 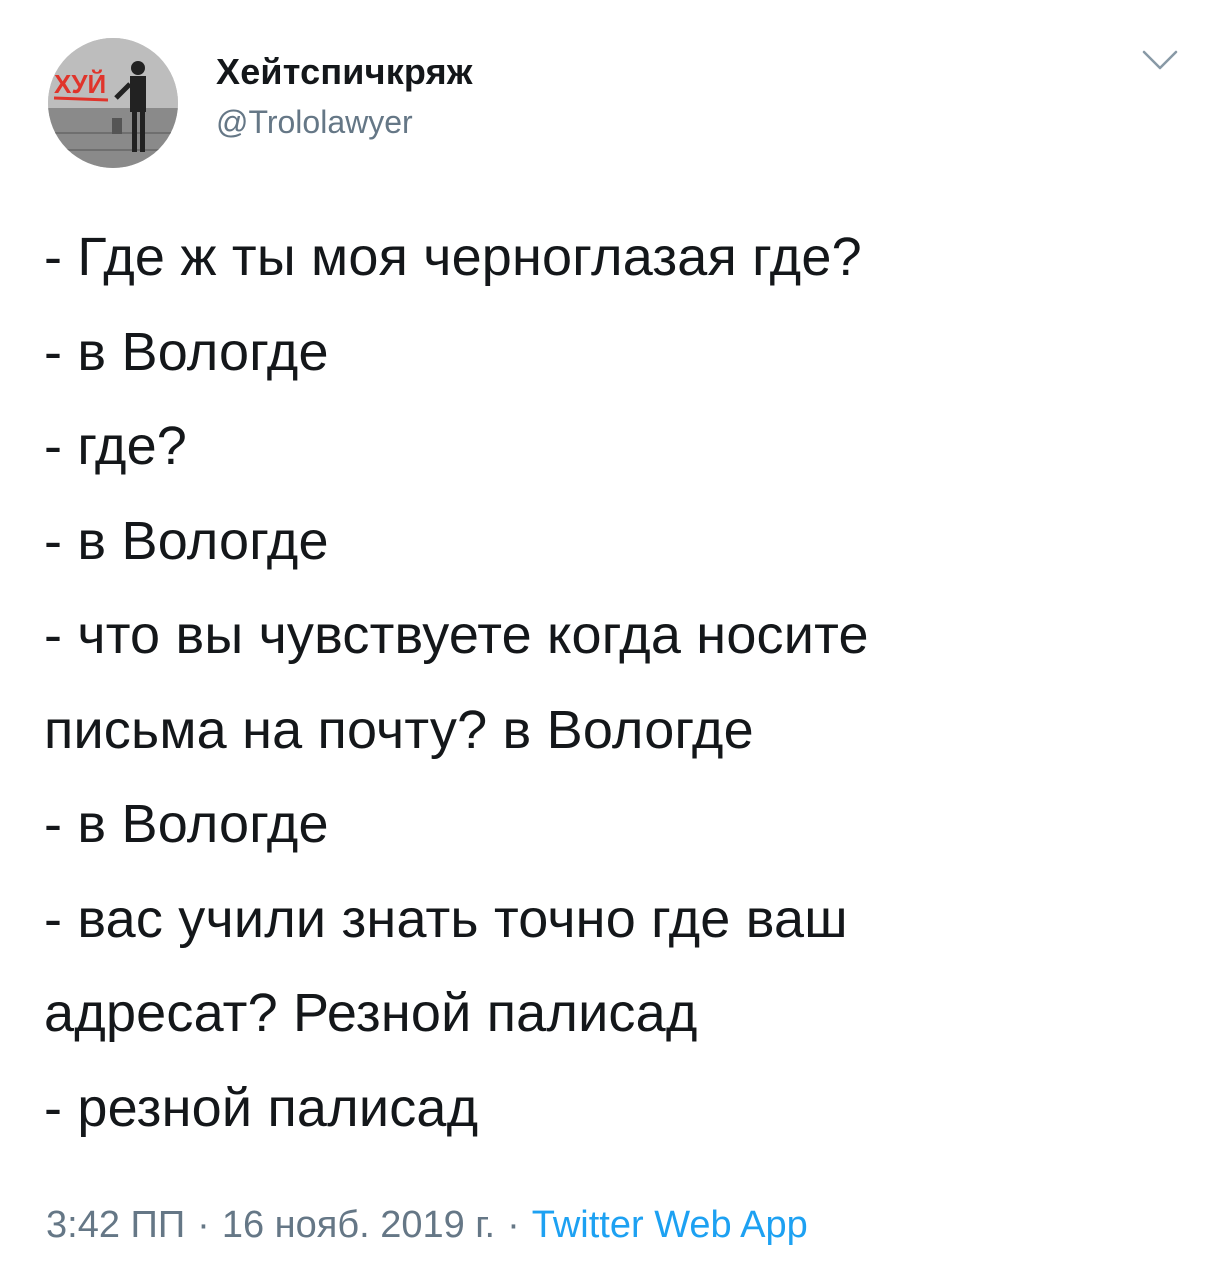 What do you see at coordinates (670, 1225) in the screenshot?
I see `tweet-source-link: Twitter Web App` at bounding box center [670, 1225].